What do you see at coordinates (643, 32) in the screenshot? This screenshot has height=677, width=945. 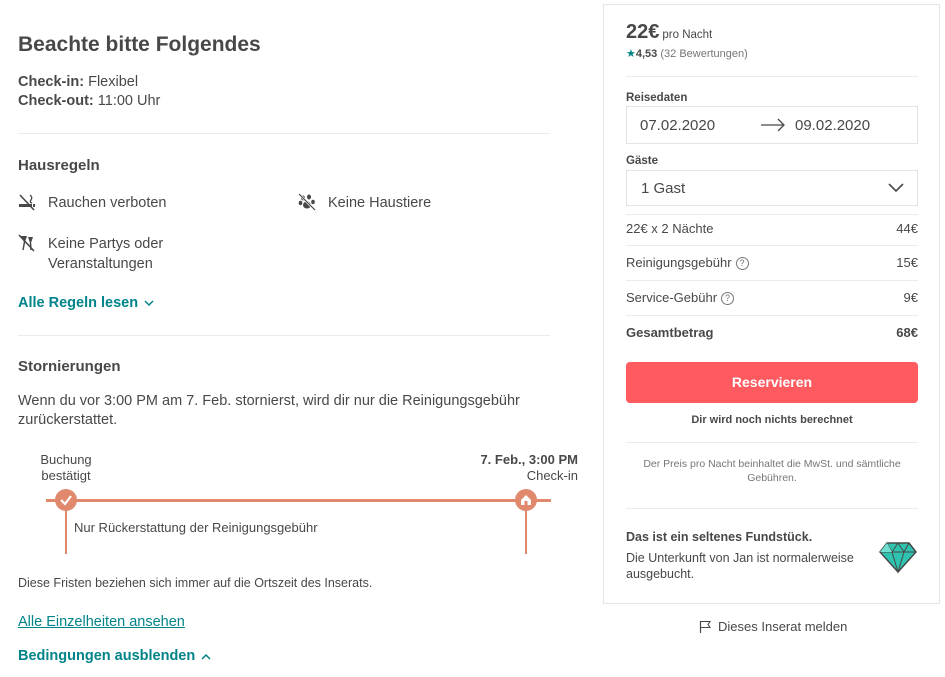 I see `price-value: 22€` at bounding box center [643, 32].